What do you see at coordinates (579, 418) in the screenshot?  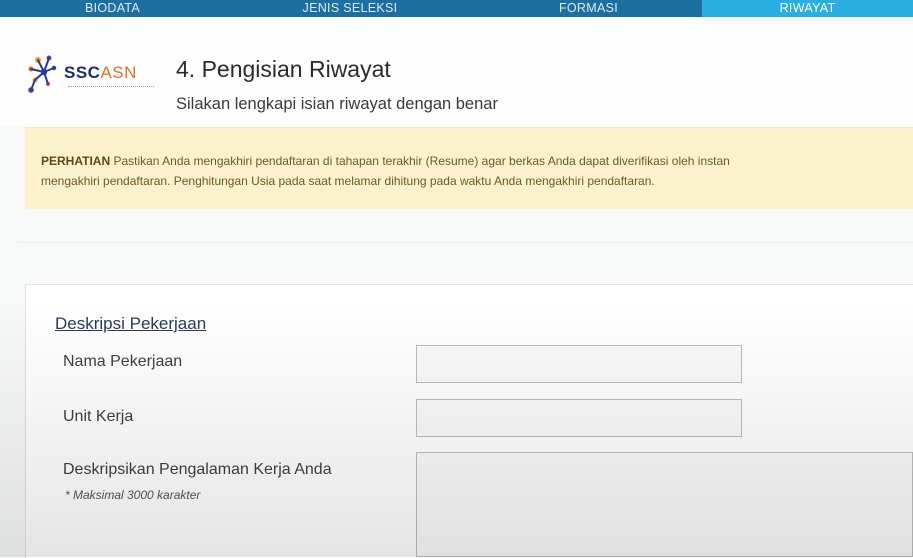 I see `unit-kerja-input` at bounding box center [579, 418].